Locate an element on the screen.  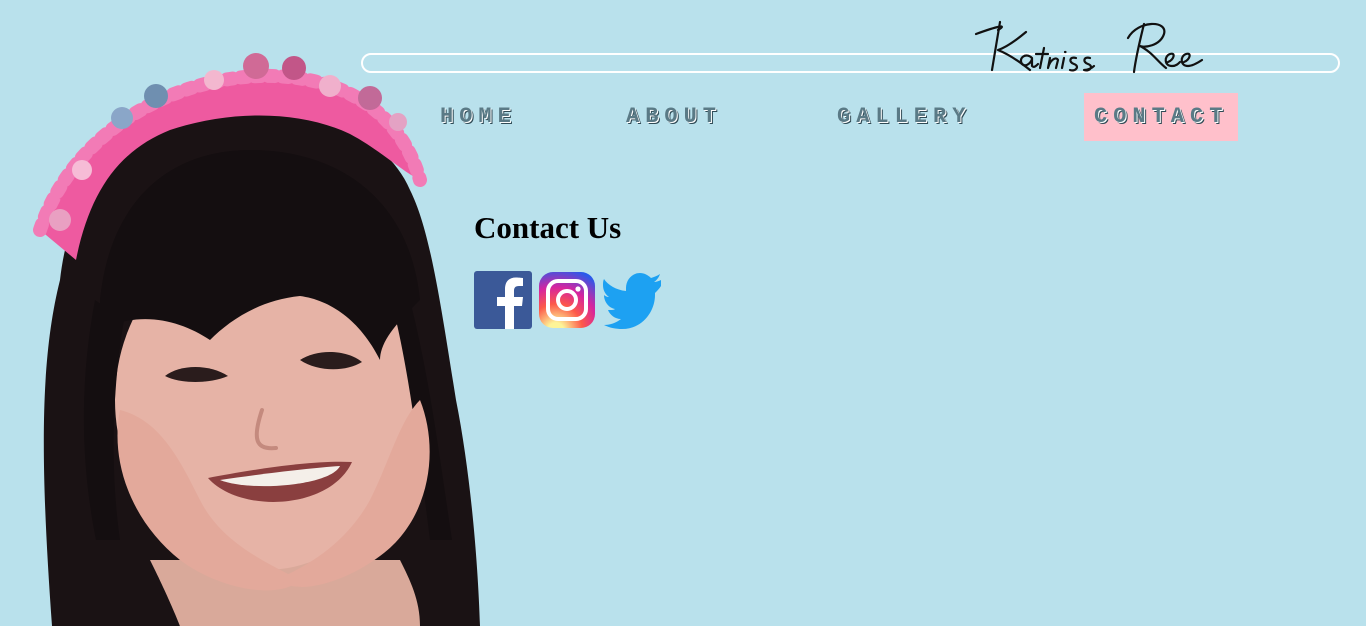
facebook-icon is located at coordinates (503, 300).